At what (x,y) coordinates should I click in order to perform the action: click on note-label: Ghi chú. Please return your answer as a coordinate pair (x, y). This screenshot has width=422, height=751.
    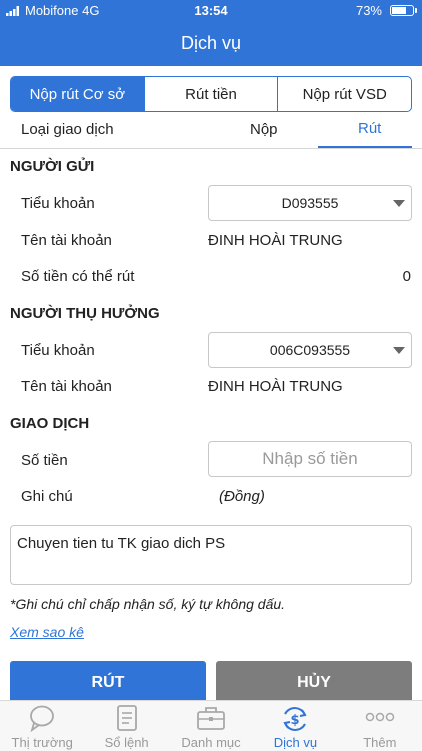
    Looking at the image, I should click on (47, 496).